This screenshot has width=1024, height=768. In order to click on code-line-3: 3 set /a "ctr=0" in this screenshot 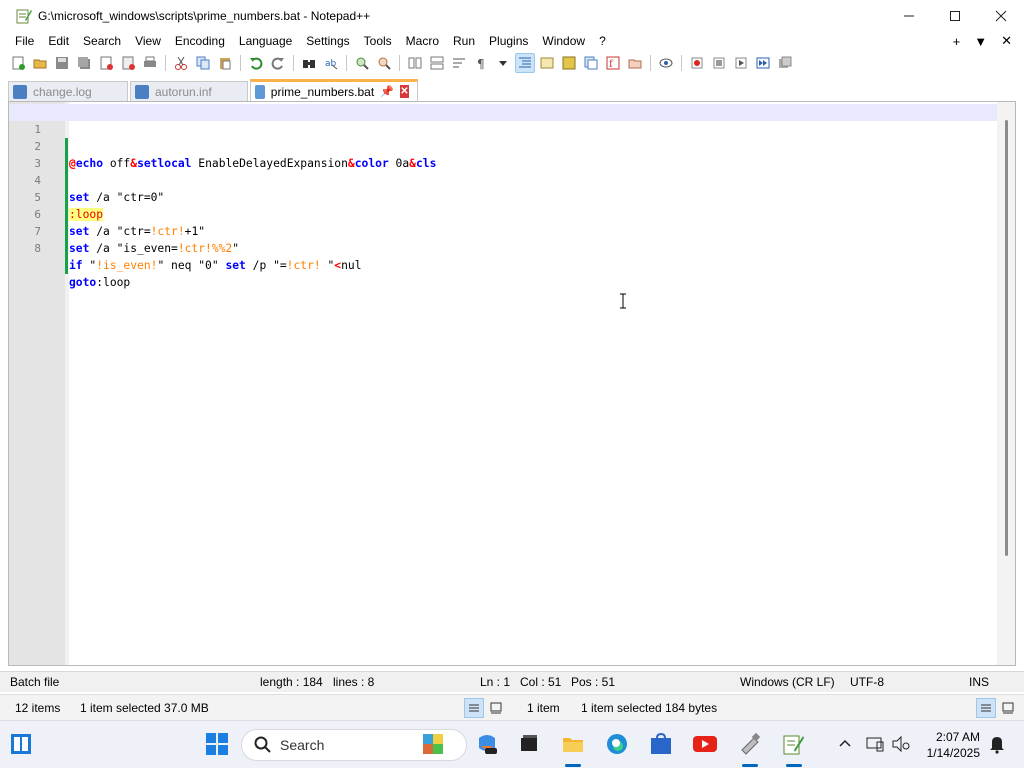, I will do `click(503, 171)`.